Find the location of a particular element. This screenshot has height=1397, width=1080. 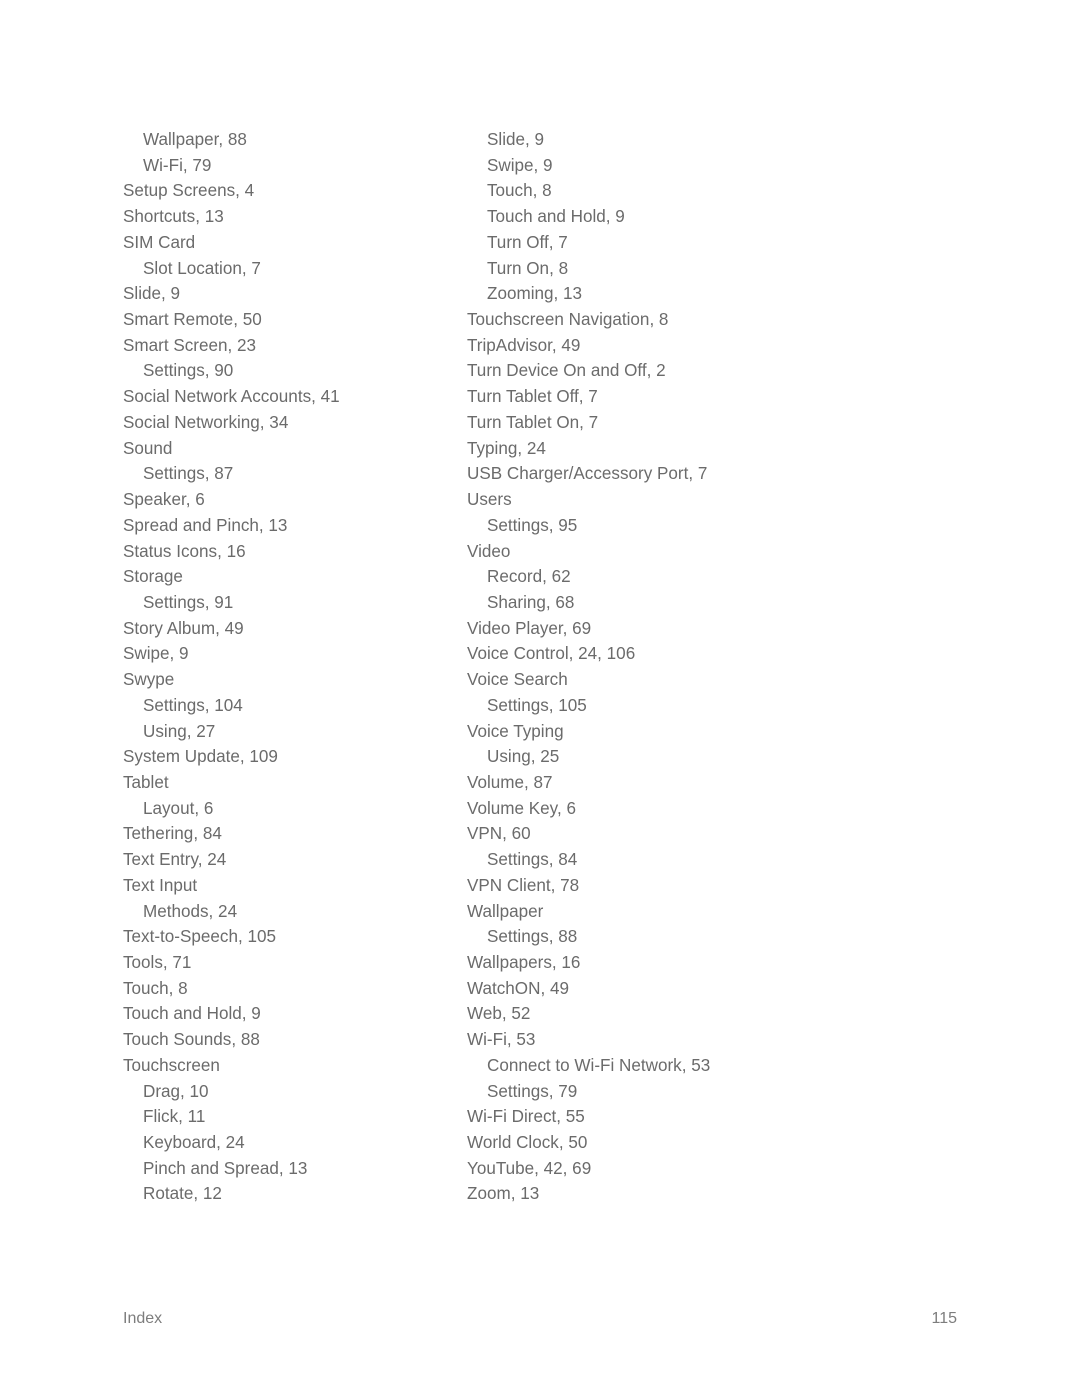

index-entry: Methods, 24 is located at coordinates (190, 911).